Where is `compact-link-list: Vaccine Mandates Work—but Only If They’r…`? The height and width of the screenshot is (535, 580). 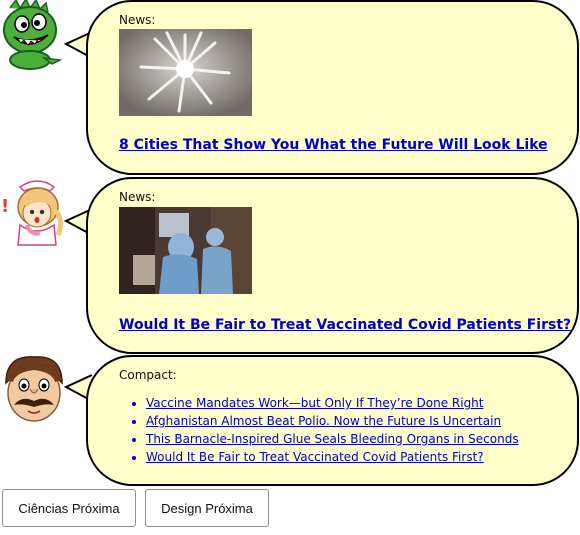
compact-link-list: Vaccine Mandates Work—but Only If They’r… is located at coordinates (319, 430).